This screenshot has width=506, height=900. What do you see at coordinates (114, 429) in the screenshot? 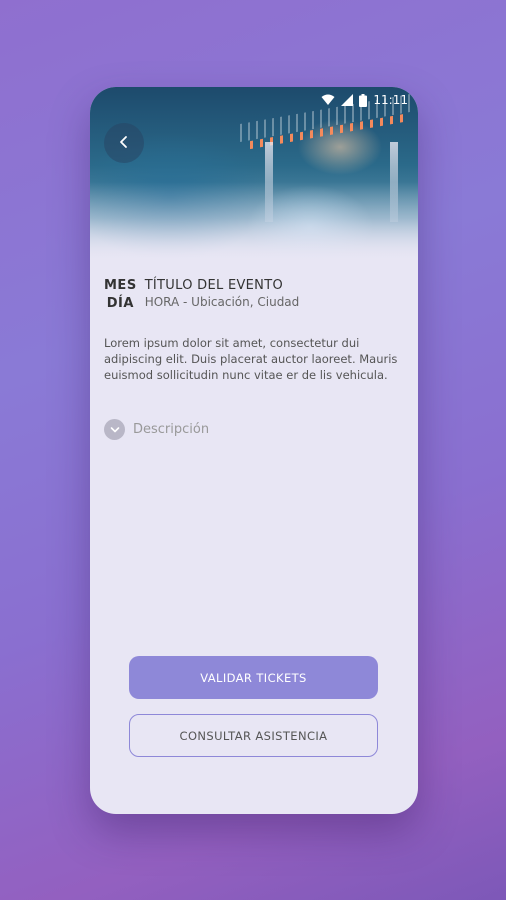
I see `chevron-down-icon` at bounding box center [114, 429].